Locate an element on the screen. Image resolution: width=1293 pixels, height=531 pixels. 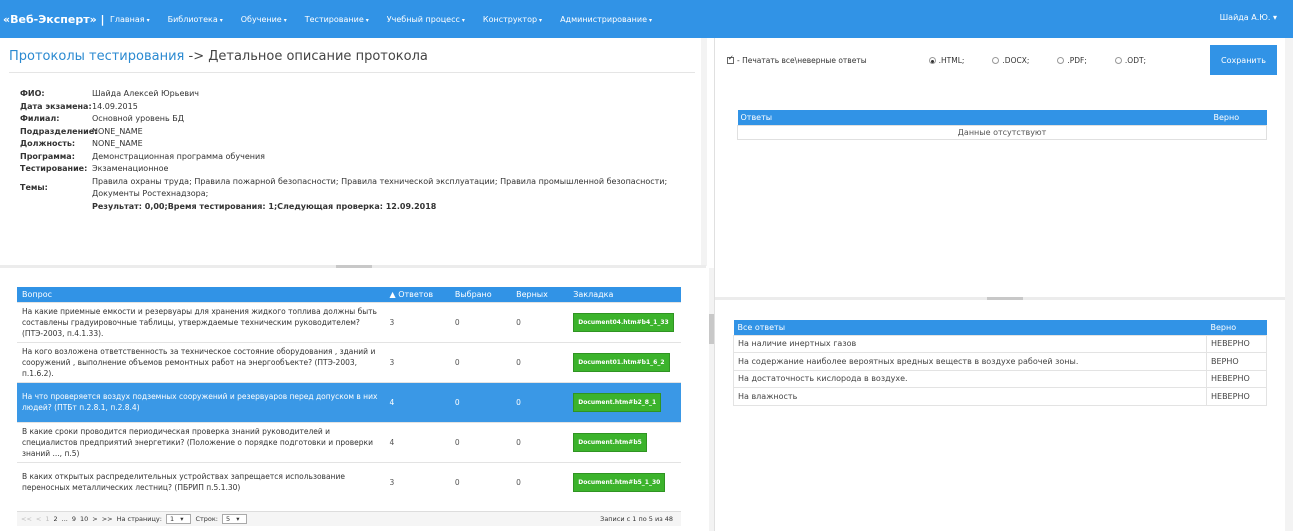
page-1-button: 1 is located at coordinates (47, 519).